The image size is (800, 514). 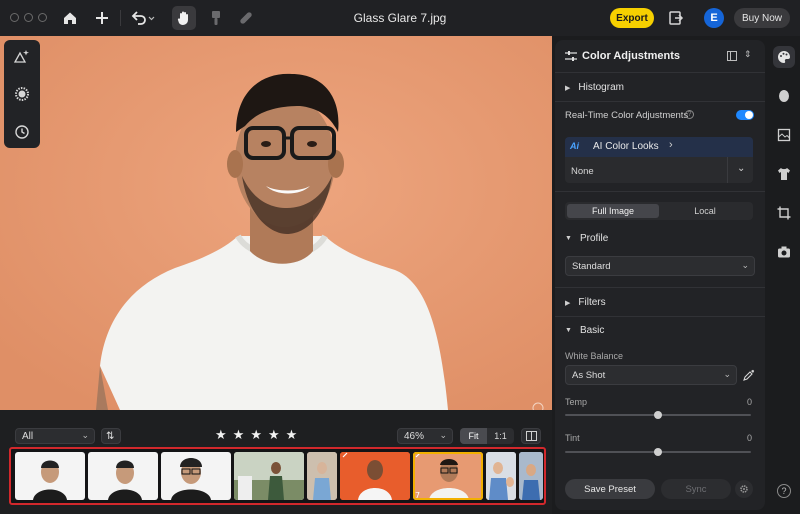 What do you see at coordinates (626, 146) in the screenshot?
I see `ai-color-looks-label: AI Color Looks` at bounding box center [626, 146].